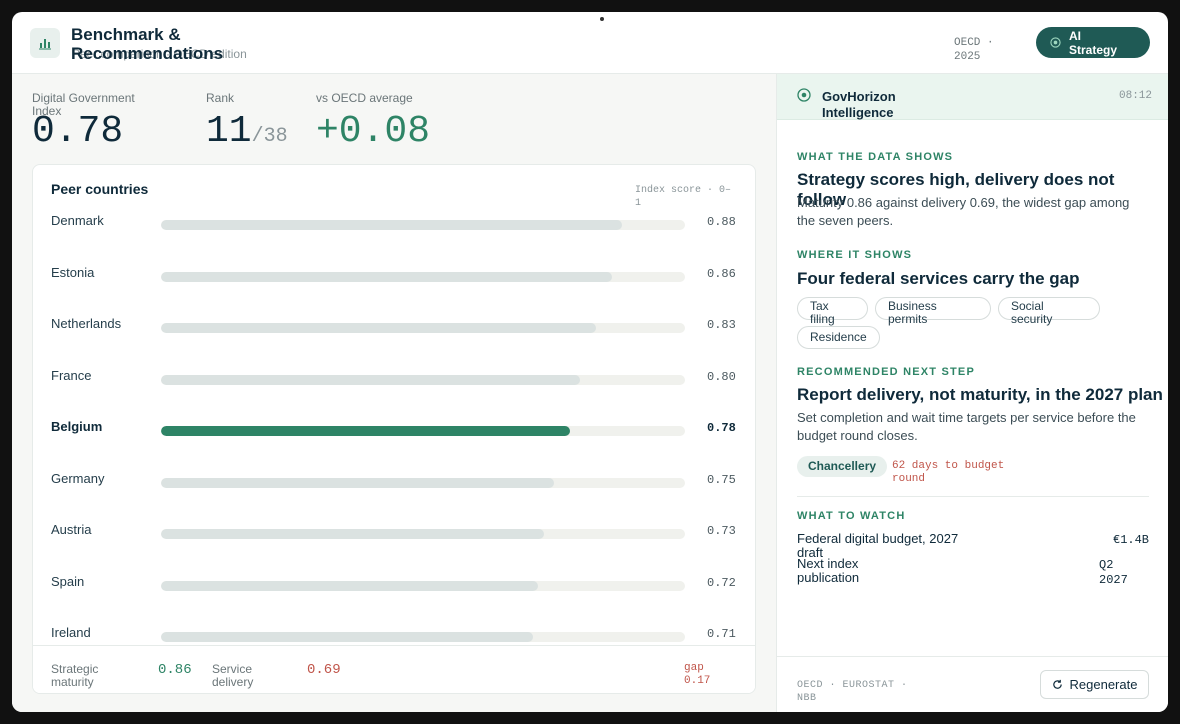 Image resolution: width=1180 pixels, height=724 pixels. Describe the element at coordinates (45, 43) in the screenshot. I see `bar-chart-icon` at that location.